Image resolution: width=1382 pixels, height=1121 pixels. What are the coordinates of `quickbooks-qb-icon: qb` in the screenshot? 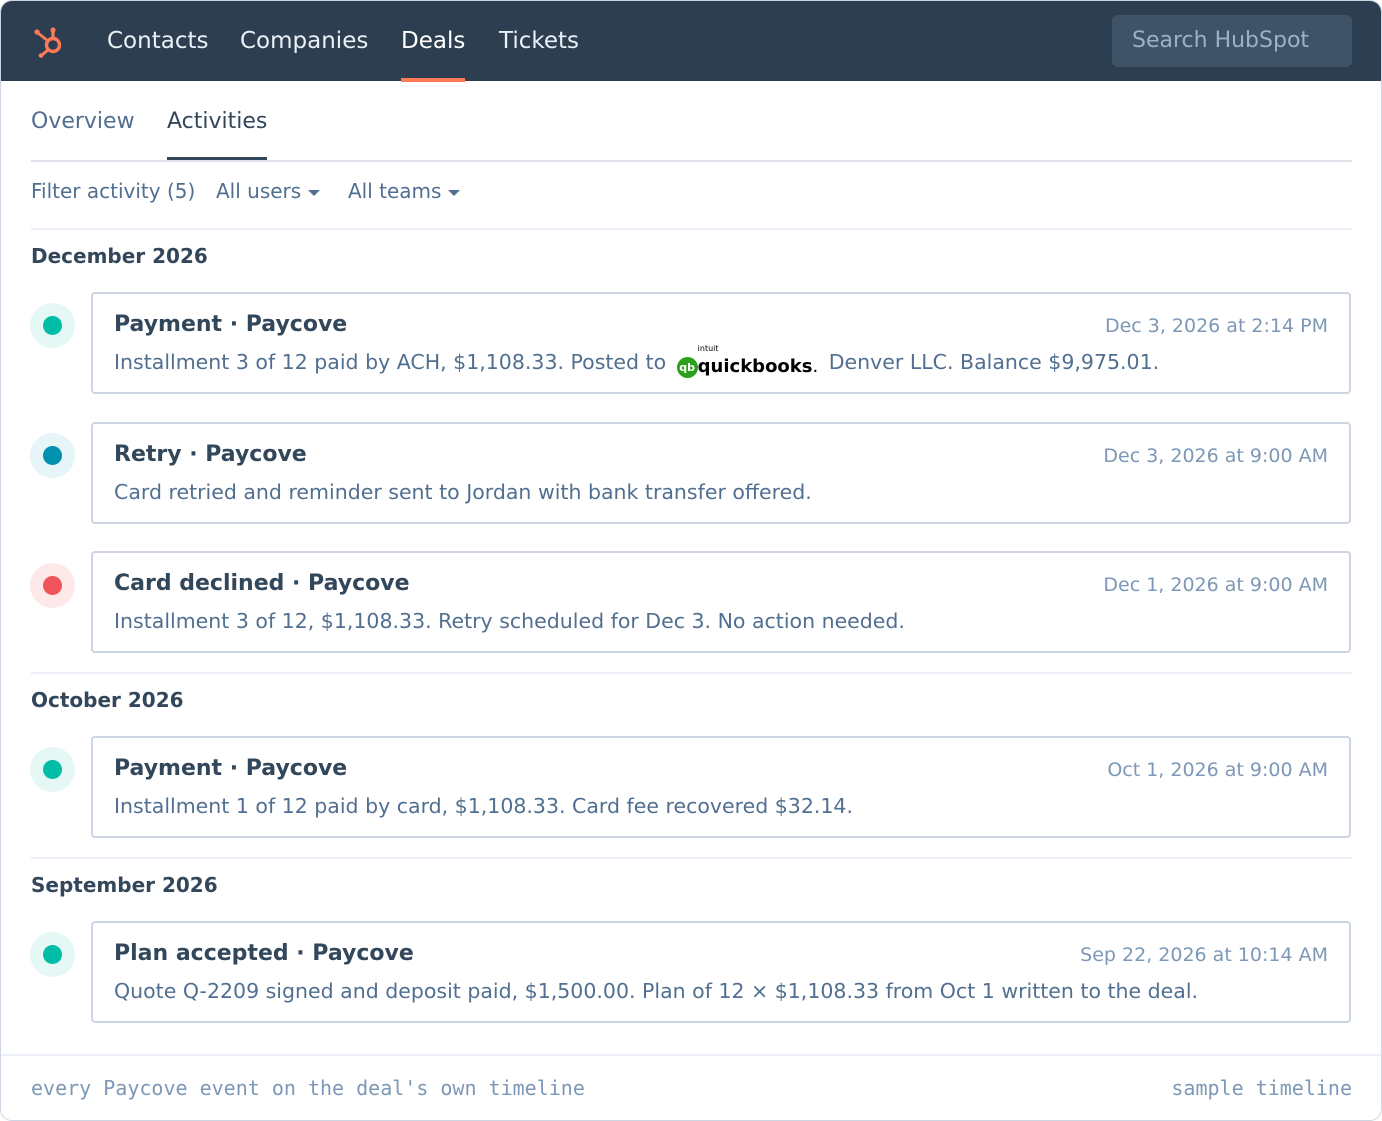 It's located at (687, 367).